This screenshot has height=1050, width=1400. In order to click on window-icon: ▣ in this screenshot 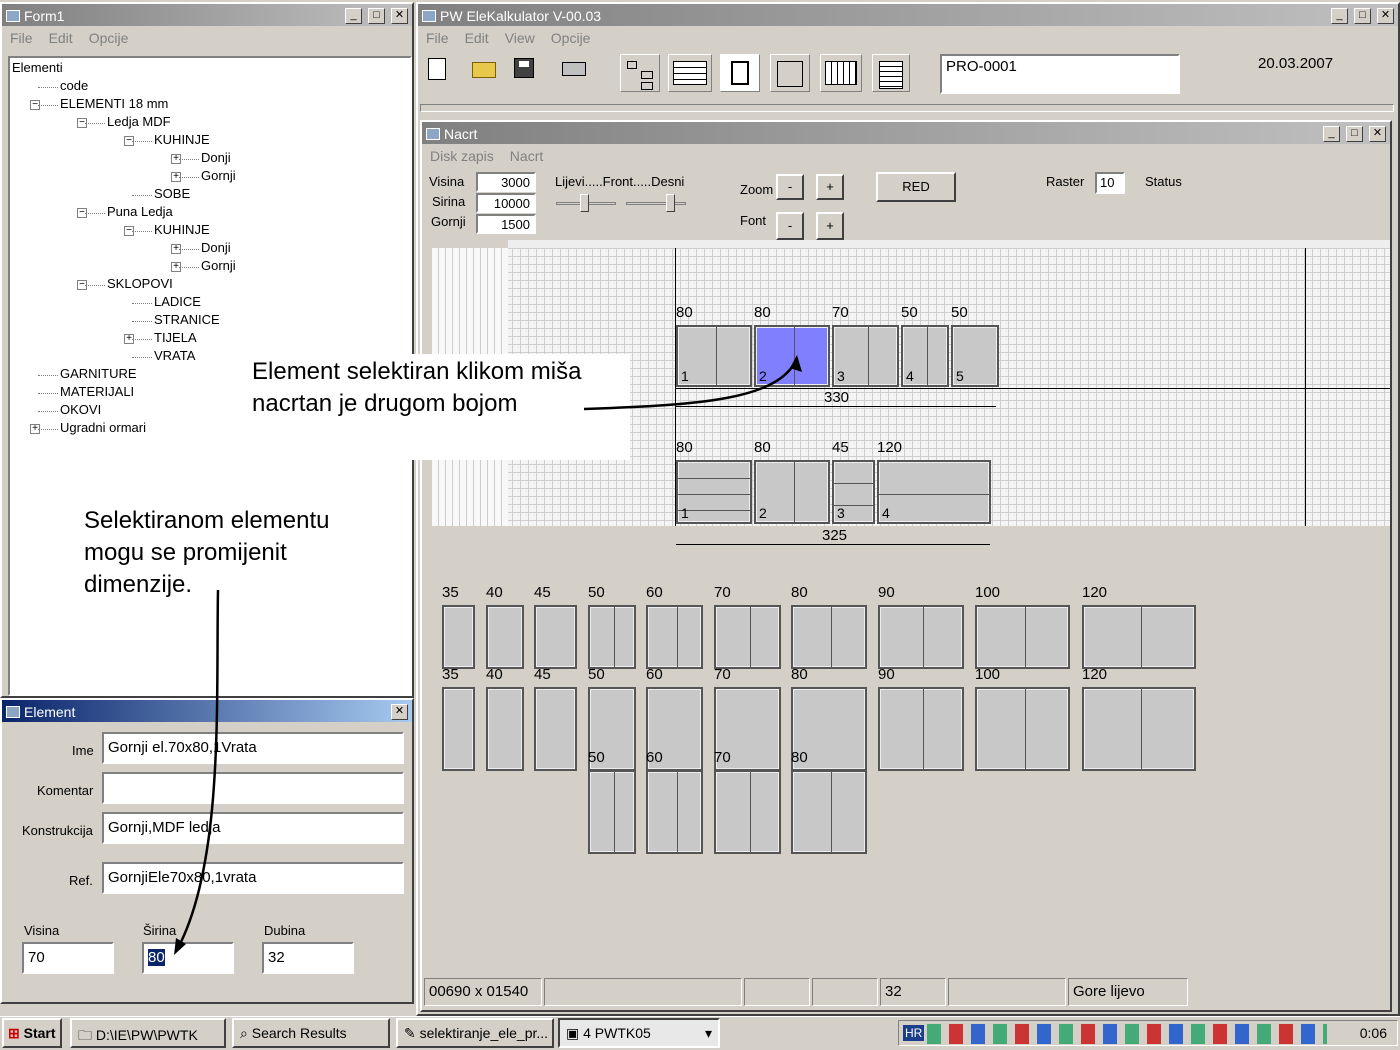, I will do `click(573, 1033)`.